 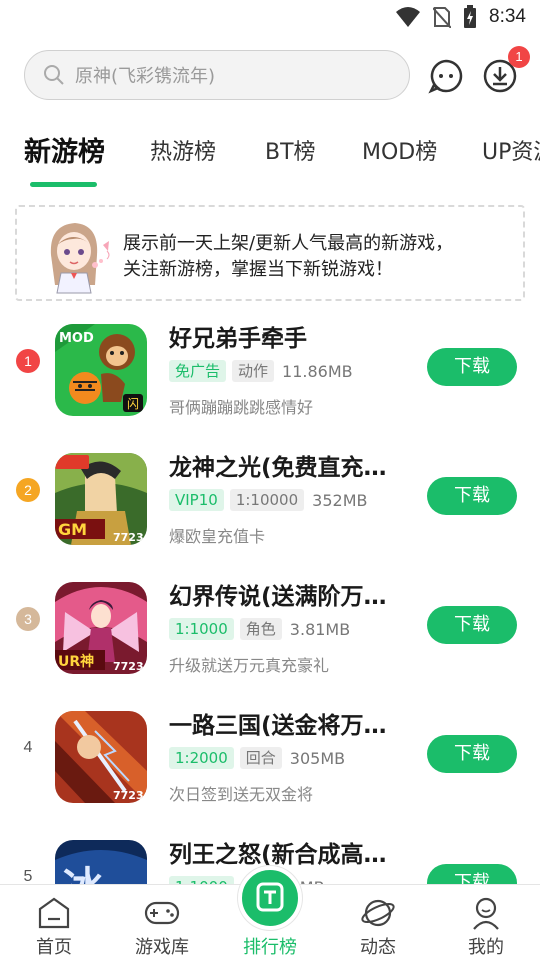 I want to click on wifi-icon, so click(x=408, y=17).